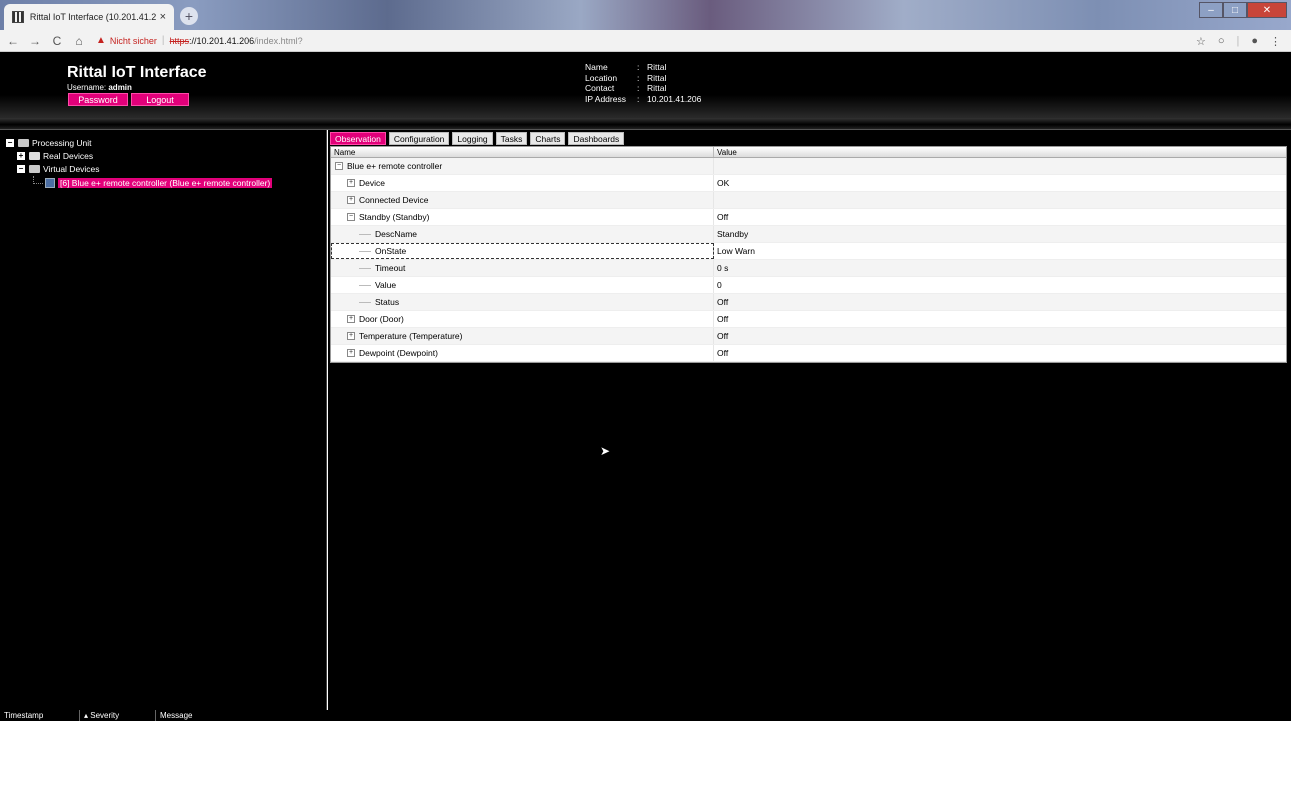  I want to click on row-name: Timeout, so click(390, 268).